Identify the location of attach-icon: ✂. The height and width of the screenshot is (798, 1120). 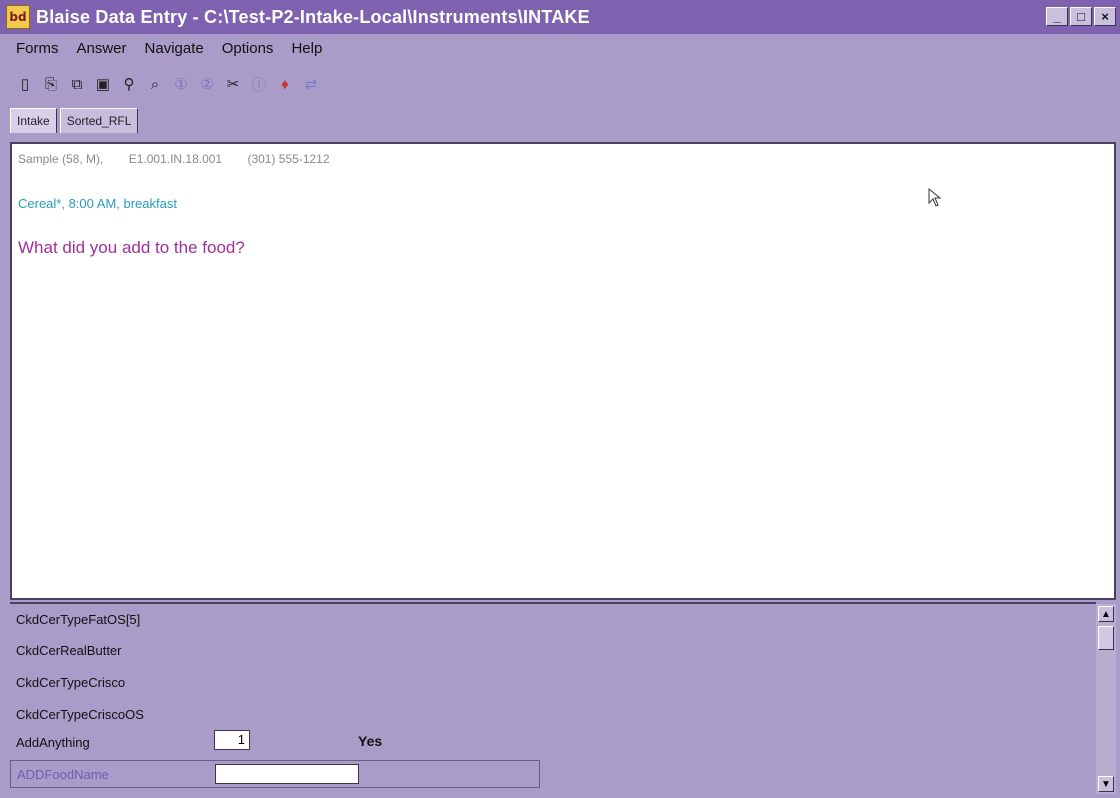
(233, 84).